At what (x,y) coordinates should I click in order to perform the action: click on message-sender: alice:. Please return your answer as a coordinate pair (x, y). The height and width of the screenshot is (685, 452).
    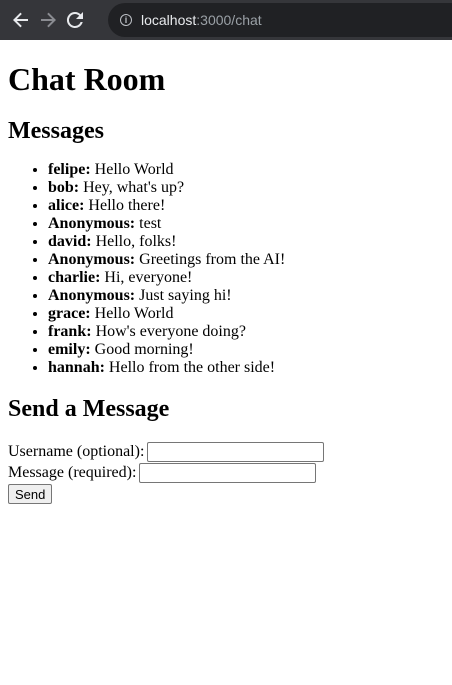
    Looking at the image, I should click on (66, 205).